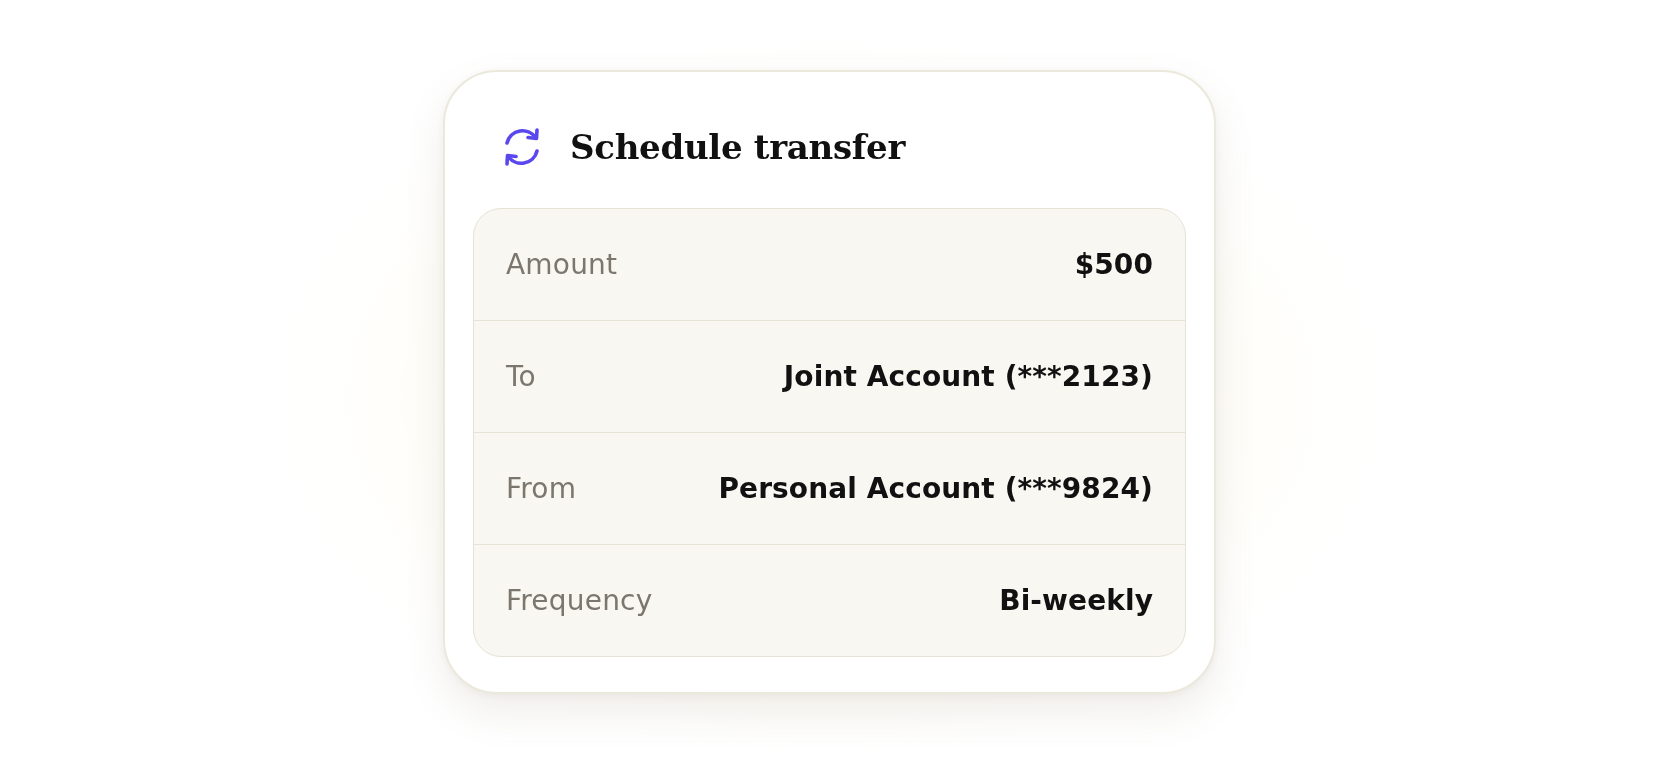 This screenshot has width=1659, height=762. I want to click on detail-value: Personal Account (***9824), so click(935, 488).